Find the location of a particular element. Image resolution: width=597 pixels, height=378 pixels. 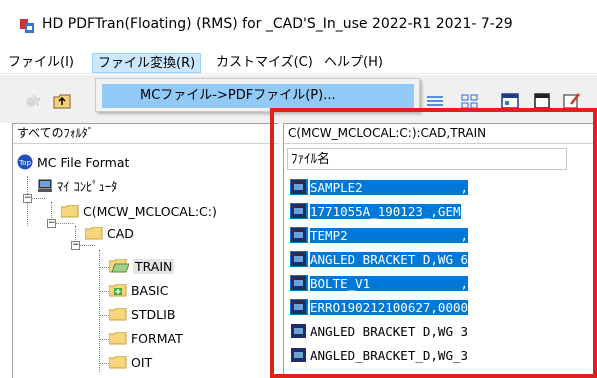

file-row: SAMPLE2 , is located at coordinates (379, 188).